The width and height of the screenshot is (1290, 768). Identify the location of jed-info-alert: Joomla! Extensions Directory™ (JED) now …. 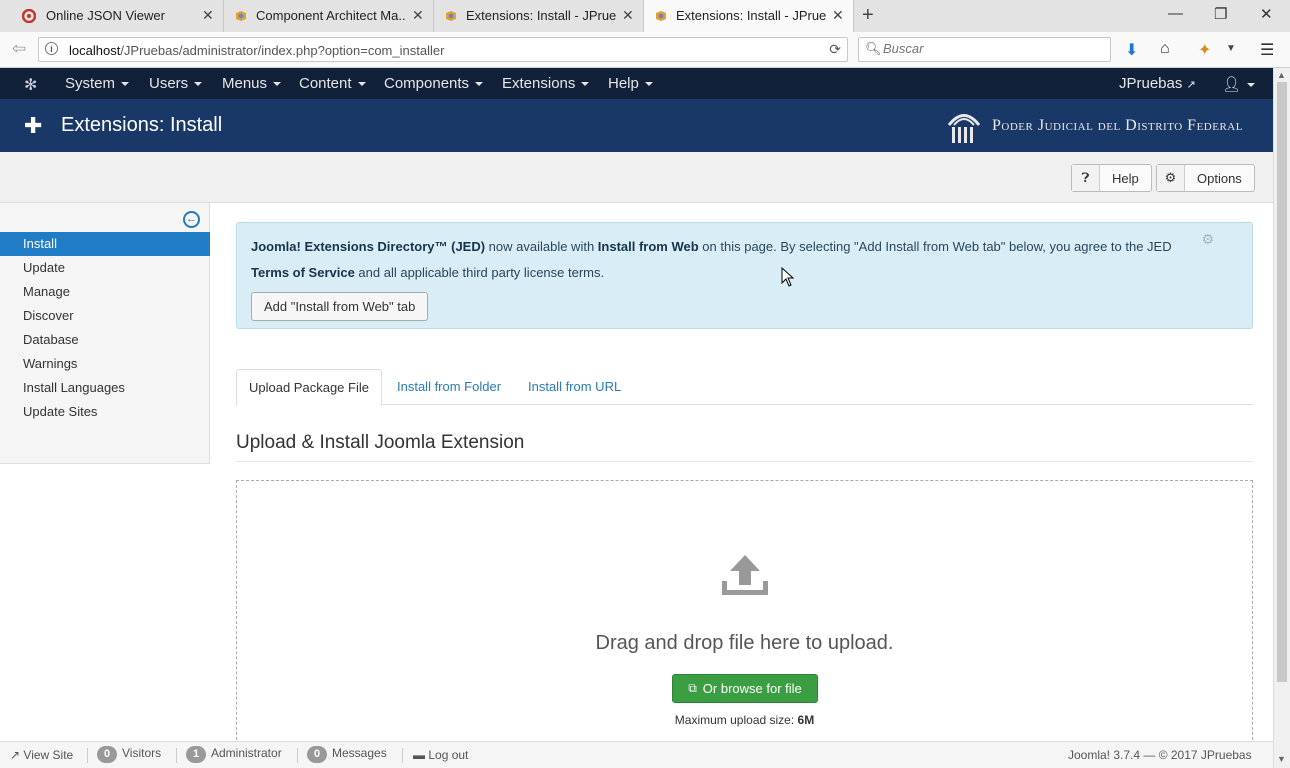
(744, 275).